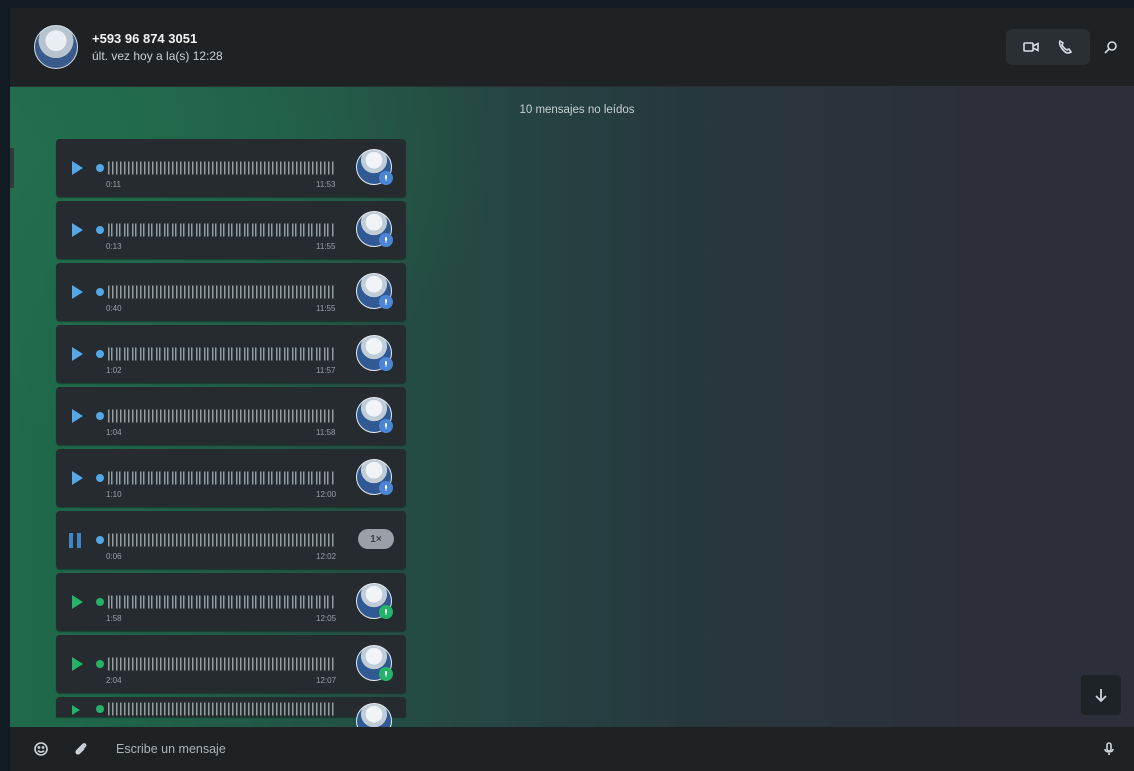  Describe the element at coordinates (326, 184) in the screenshot. I see `message-time: 11:53` at that location.